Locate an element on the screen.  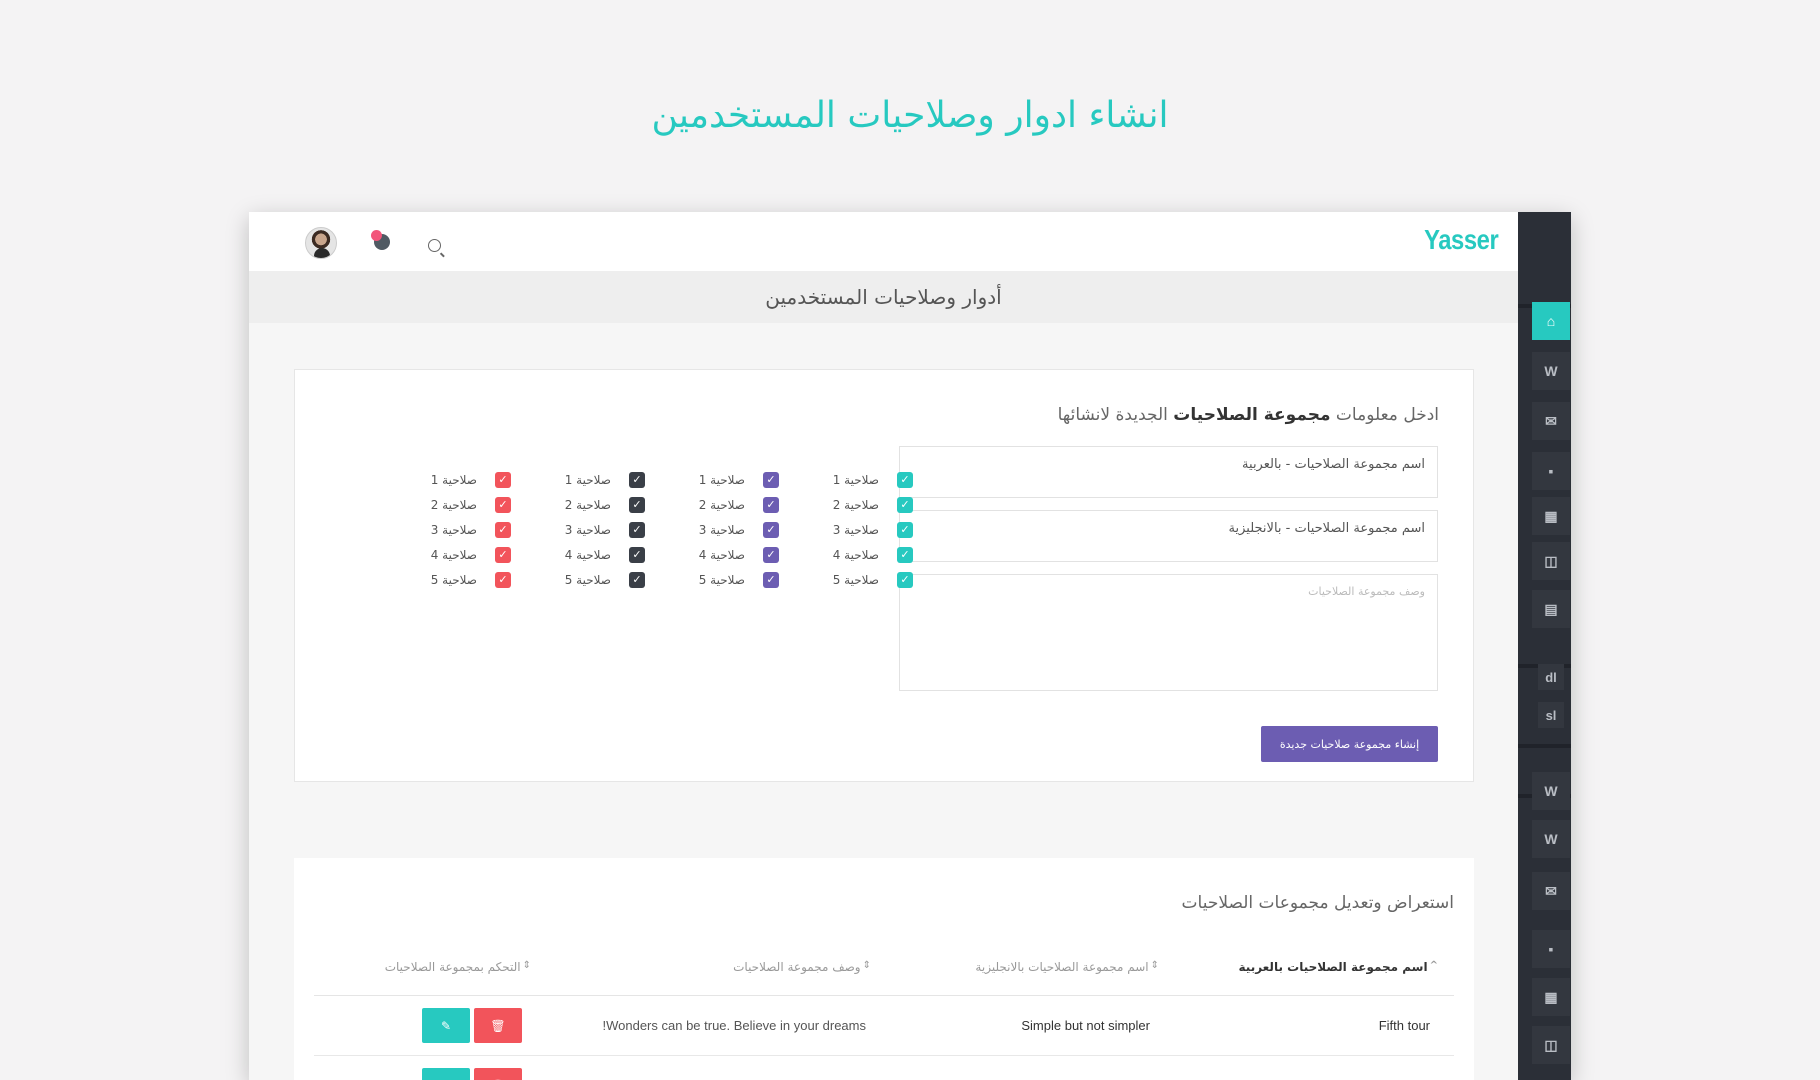
section-header: أدوار وصلاحيات المستخدمين is located at coordinates (883, 297).